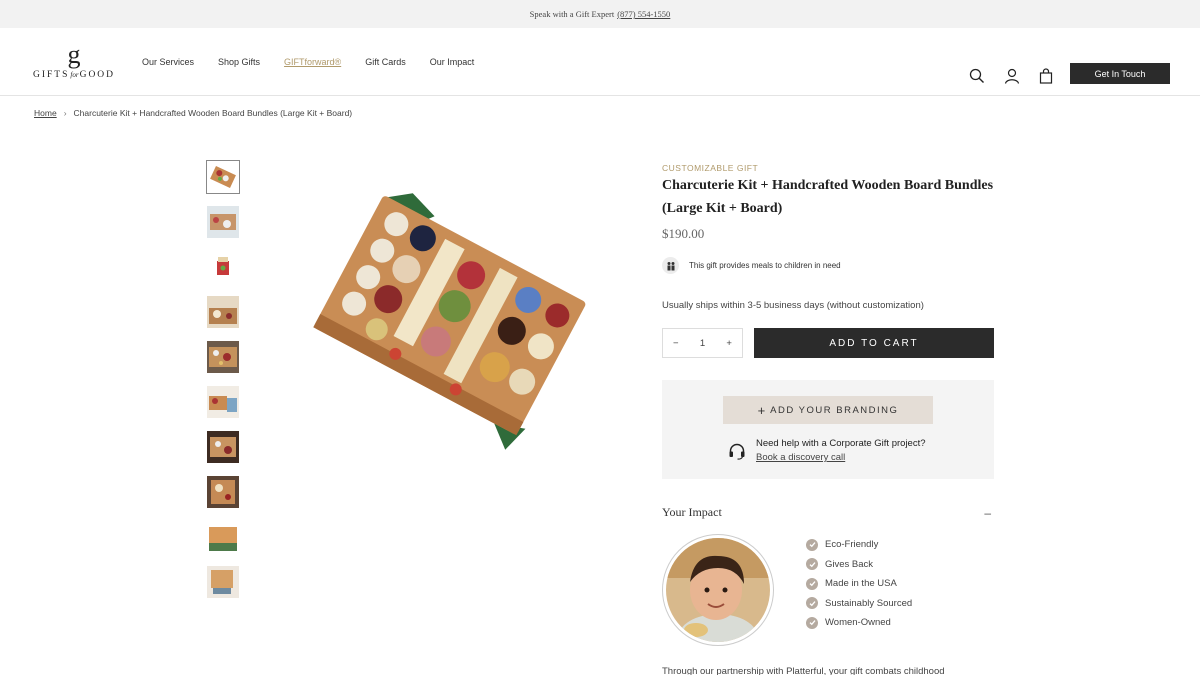 This screenshot has height=675, width=1200. I want to click on qty-increase-button: +, so click(729, 343).